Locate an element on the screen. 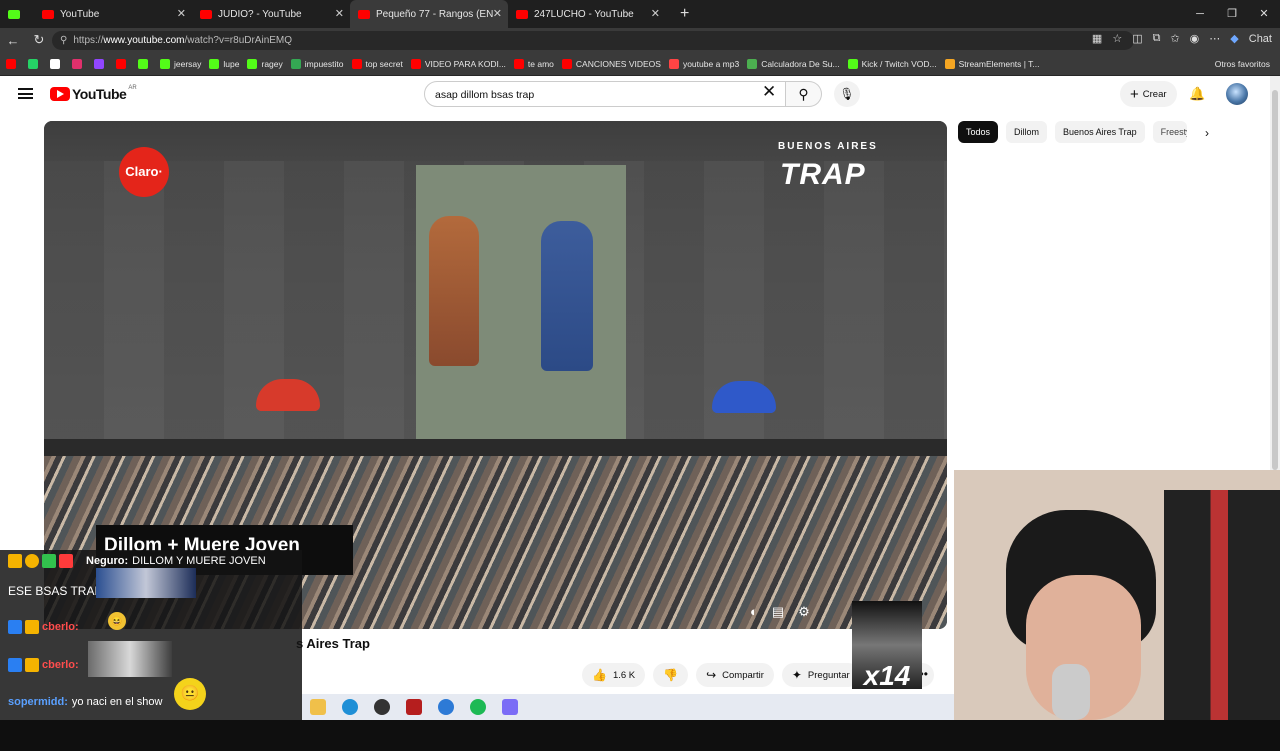 This screenshot has height=751, width=1280. menu-icon: ⋯ is located at coordinates (1214, 38).